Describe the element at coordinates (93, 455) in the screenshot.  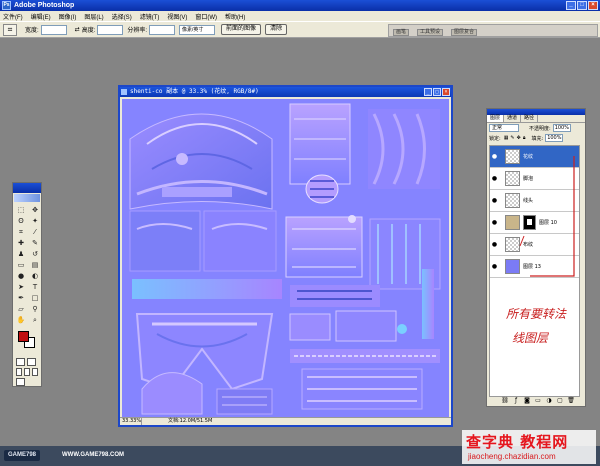
I see `site-url: WWW.GAME798.COM` at that location.